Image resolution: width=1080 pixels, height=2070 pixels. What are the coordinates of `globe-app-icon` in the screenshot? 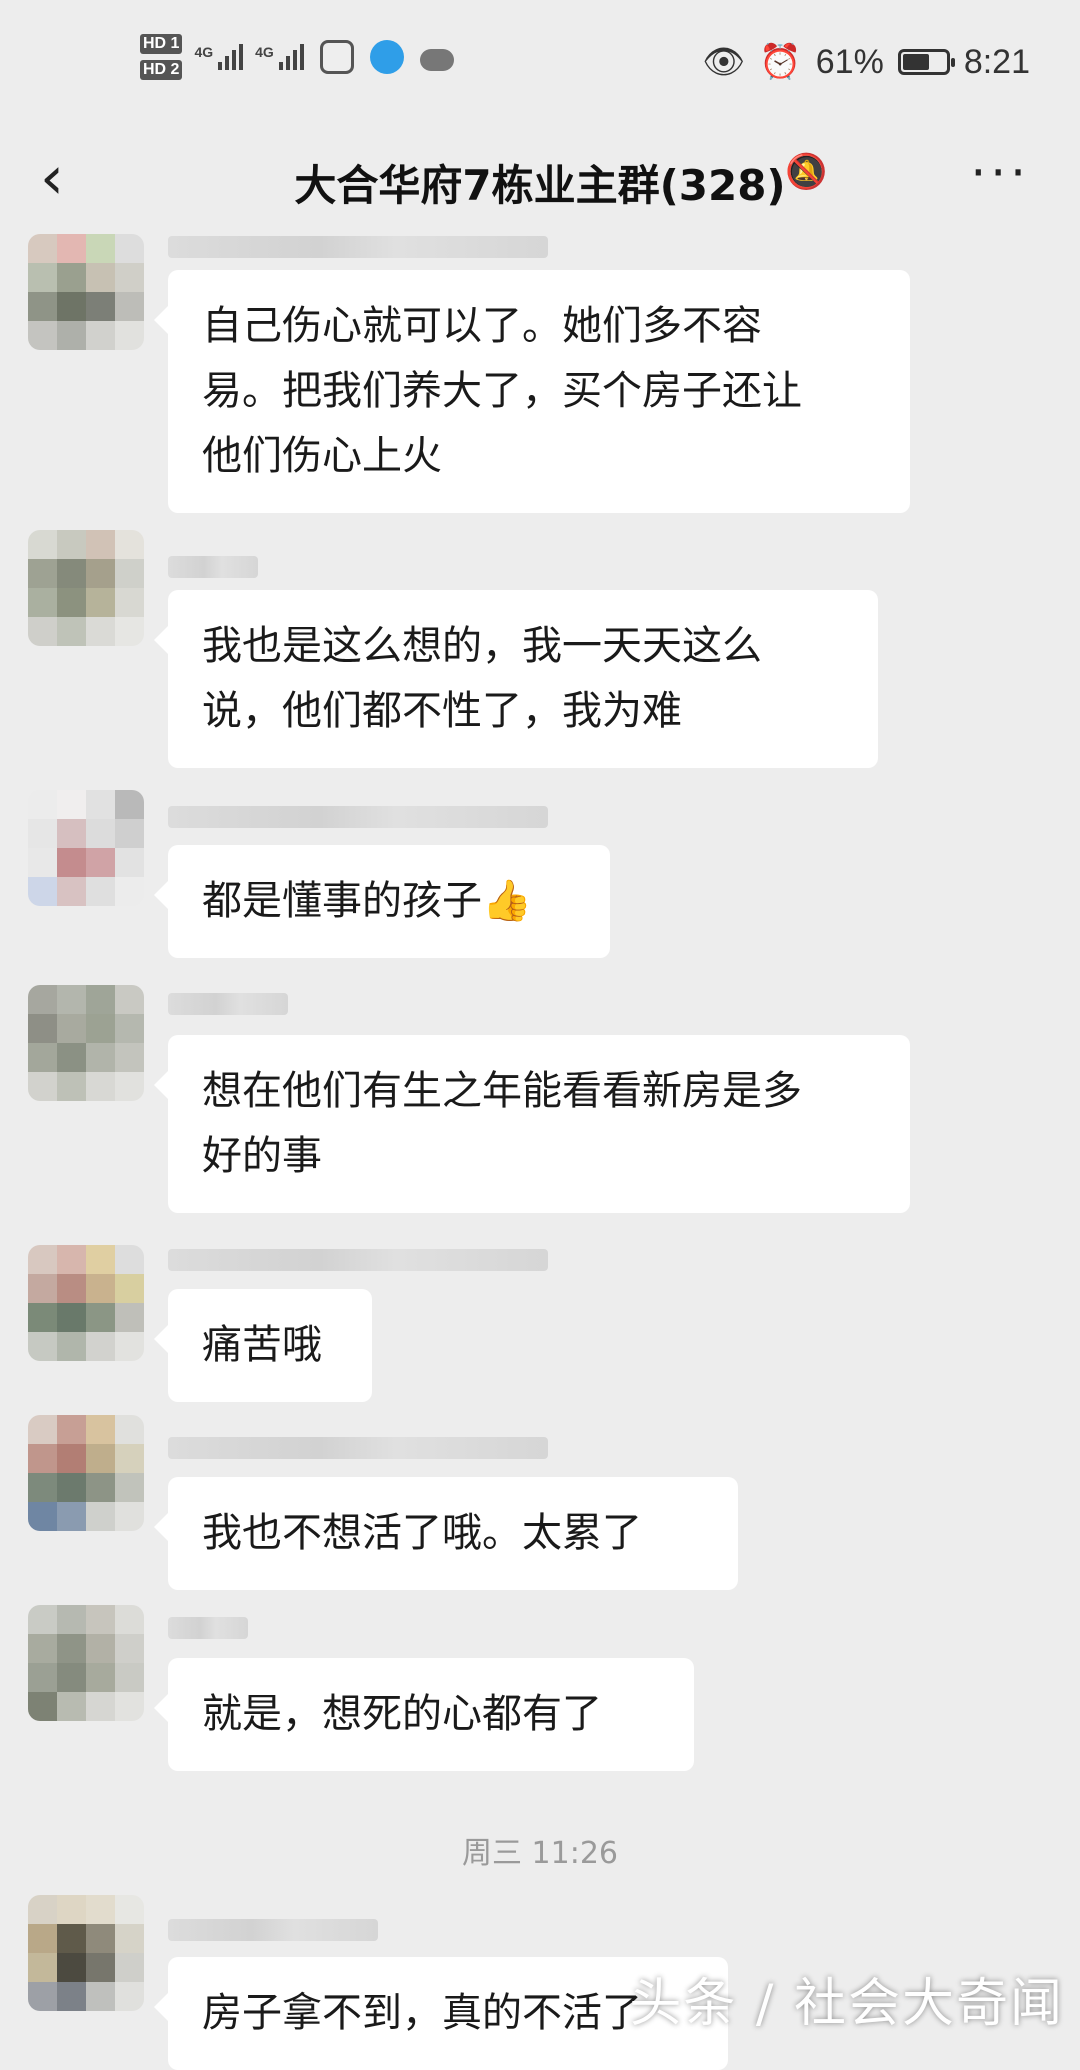 It's located at (387, 57).